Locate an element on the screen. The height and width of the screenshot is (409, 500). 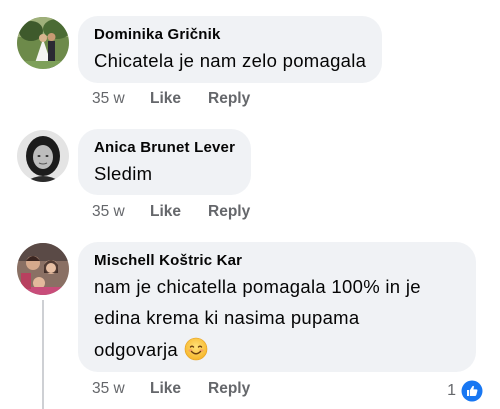
reaction-summary: 1 is located at coordinates (465, 391).